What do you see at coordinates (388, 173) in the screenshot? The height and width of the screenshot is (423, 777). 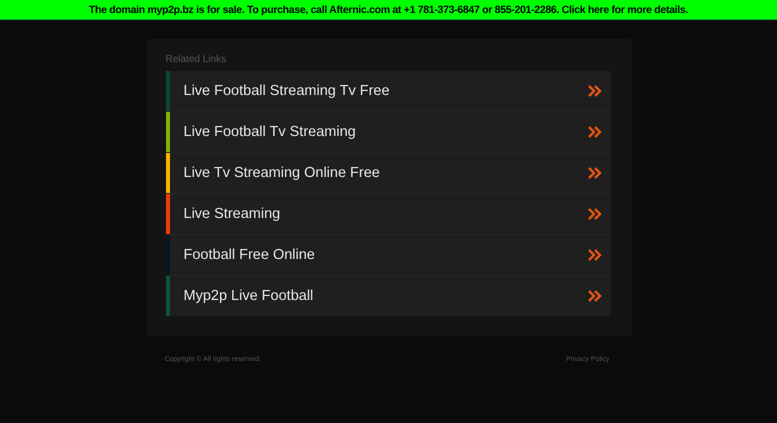 I see `related-link: Live Tv Streaming Online Free` at bounding box center [388, 173].